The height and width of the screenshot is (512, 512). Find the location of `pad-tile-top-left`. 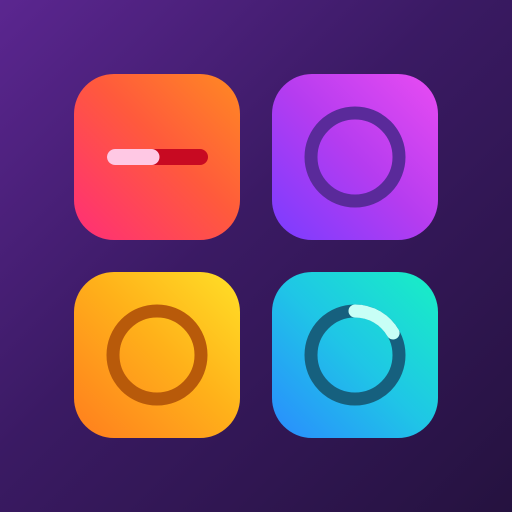

pad-tile-top-left is located at coordinates (157, 157).